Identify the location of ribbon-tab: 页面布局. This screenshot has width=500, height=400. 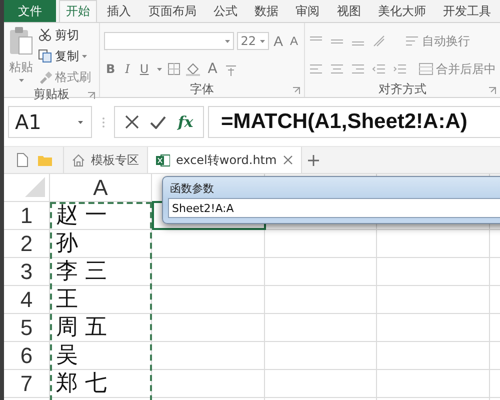
(172, 11).